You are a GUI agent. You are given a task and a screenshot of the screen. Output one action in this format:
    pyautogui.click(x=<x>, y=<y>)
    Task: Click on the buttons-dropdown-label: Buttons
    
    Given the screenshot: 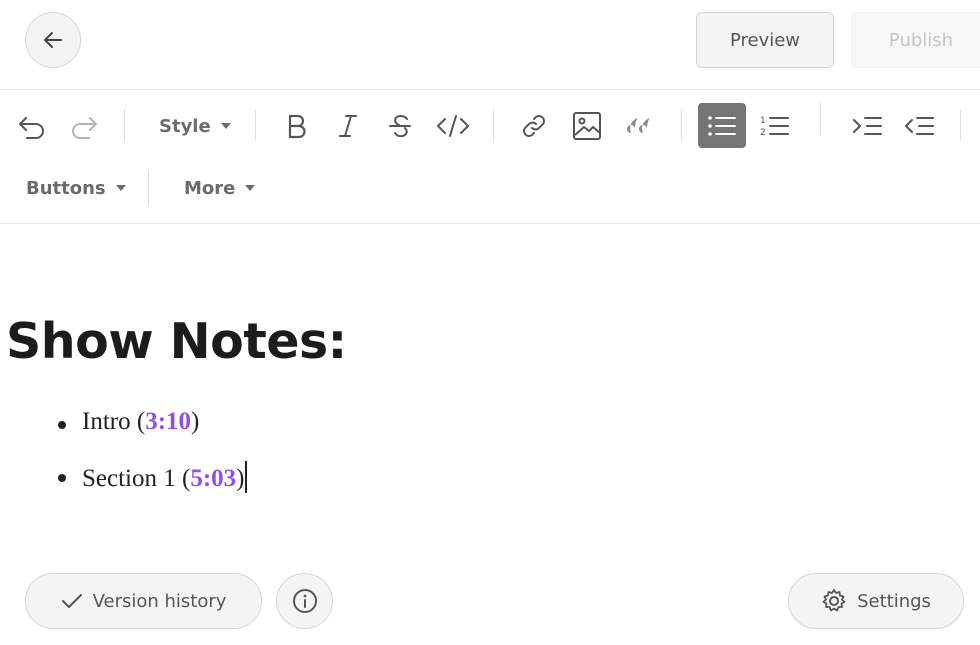 What is the action you would take?
    pyautogui.click(x=66, y=188)
    